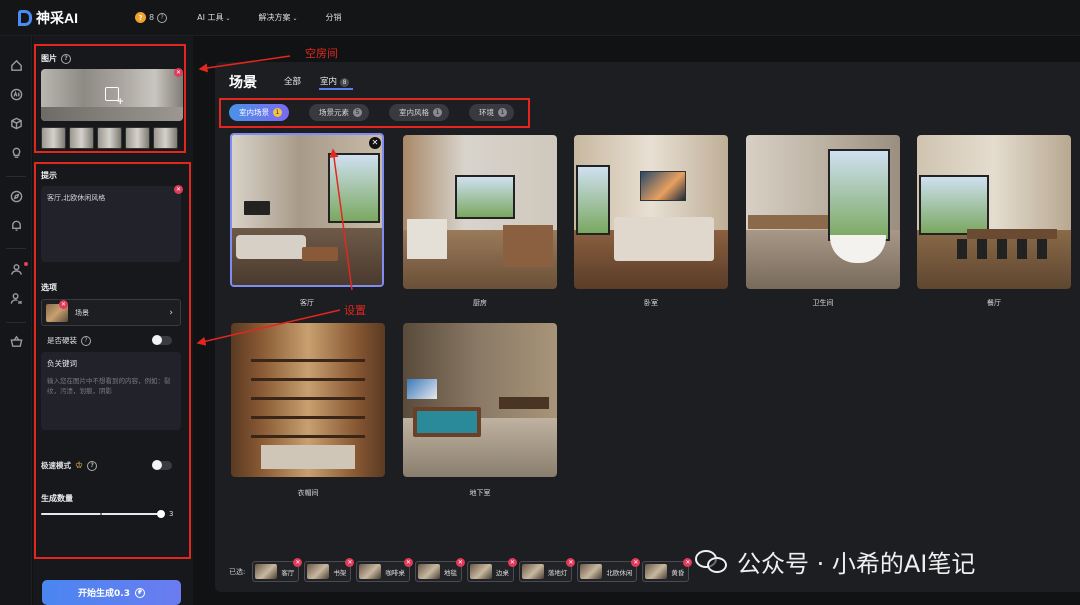  What do you see at coordinates (140, 17) in the screenshot?
I see `coin-icon: ?` at bounding box center [140, 17].